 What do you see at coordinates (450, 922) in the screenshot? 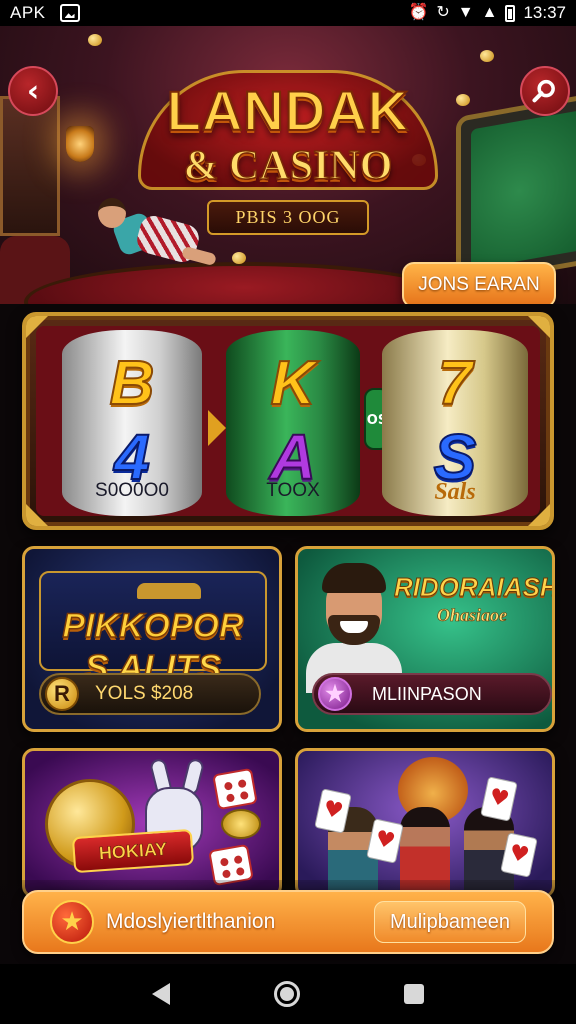
I see `promo-button: Mulipbameen` at bounding box center [450, 922].